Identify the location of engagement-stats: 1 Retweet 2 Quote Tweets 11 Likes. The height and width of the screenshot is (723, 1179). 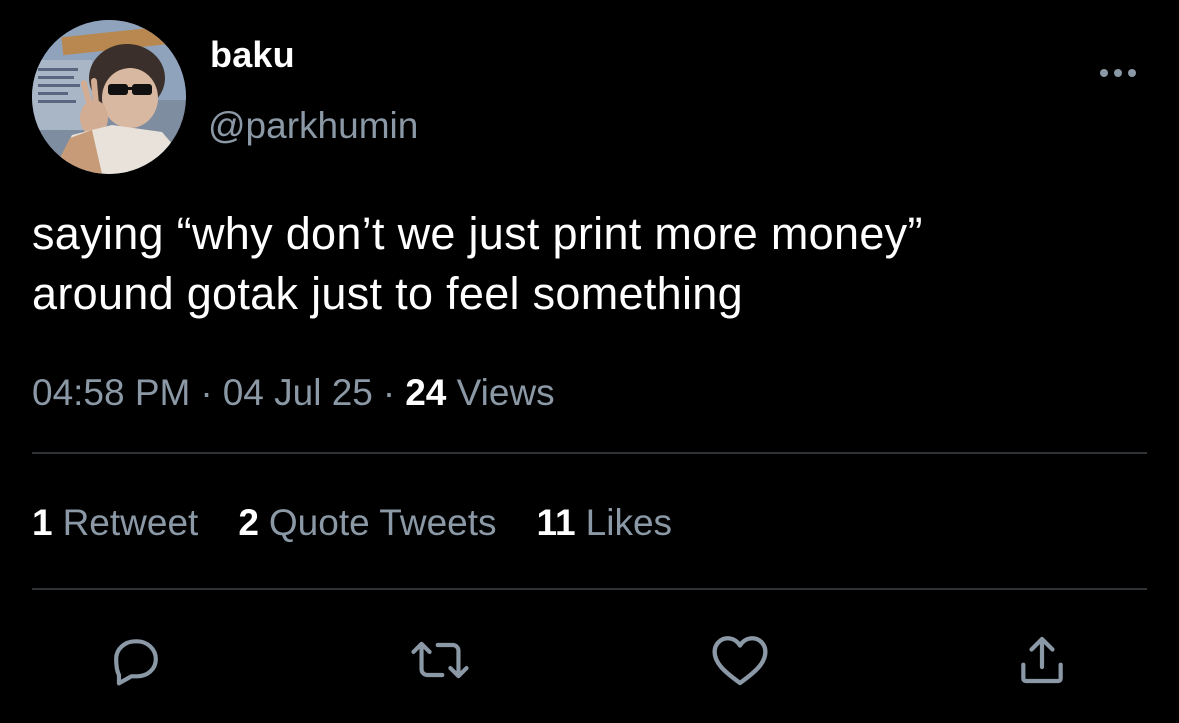
(352, 523).